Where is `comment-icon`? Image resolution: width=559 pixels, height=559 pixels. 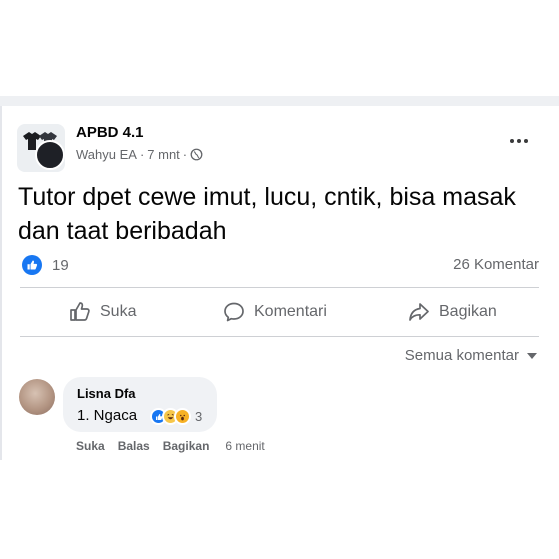 comment-icon is located at coordinates (234, 312).